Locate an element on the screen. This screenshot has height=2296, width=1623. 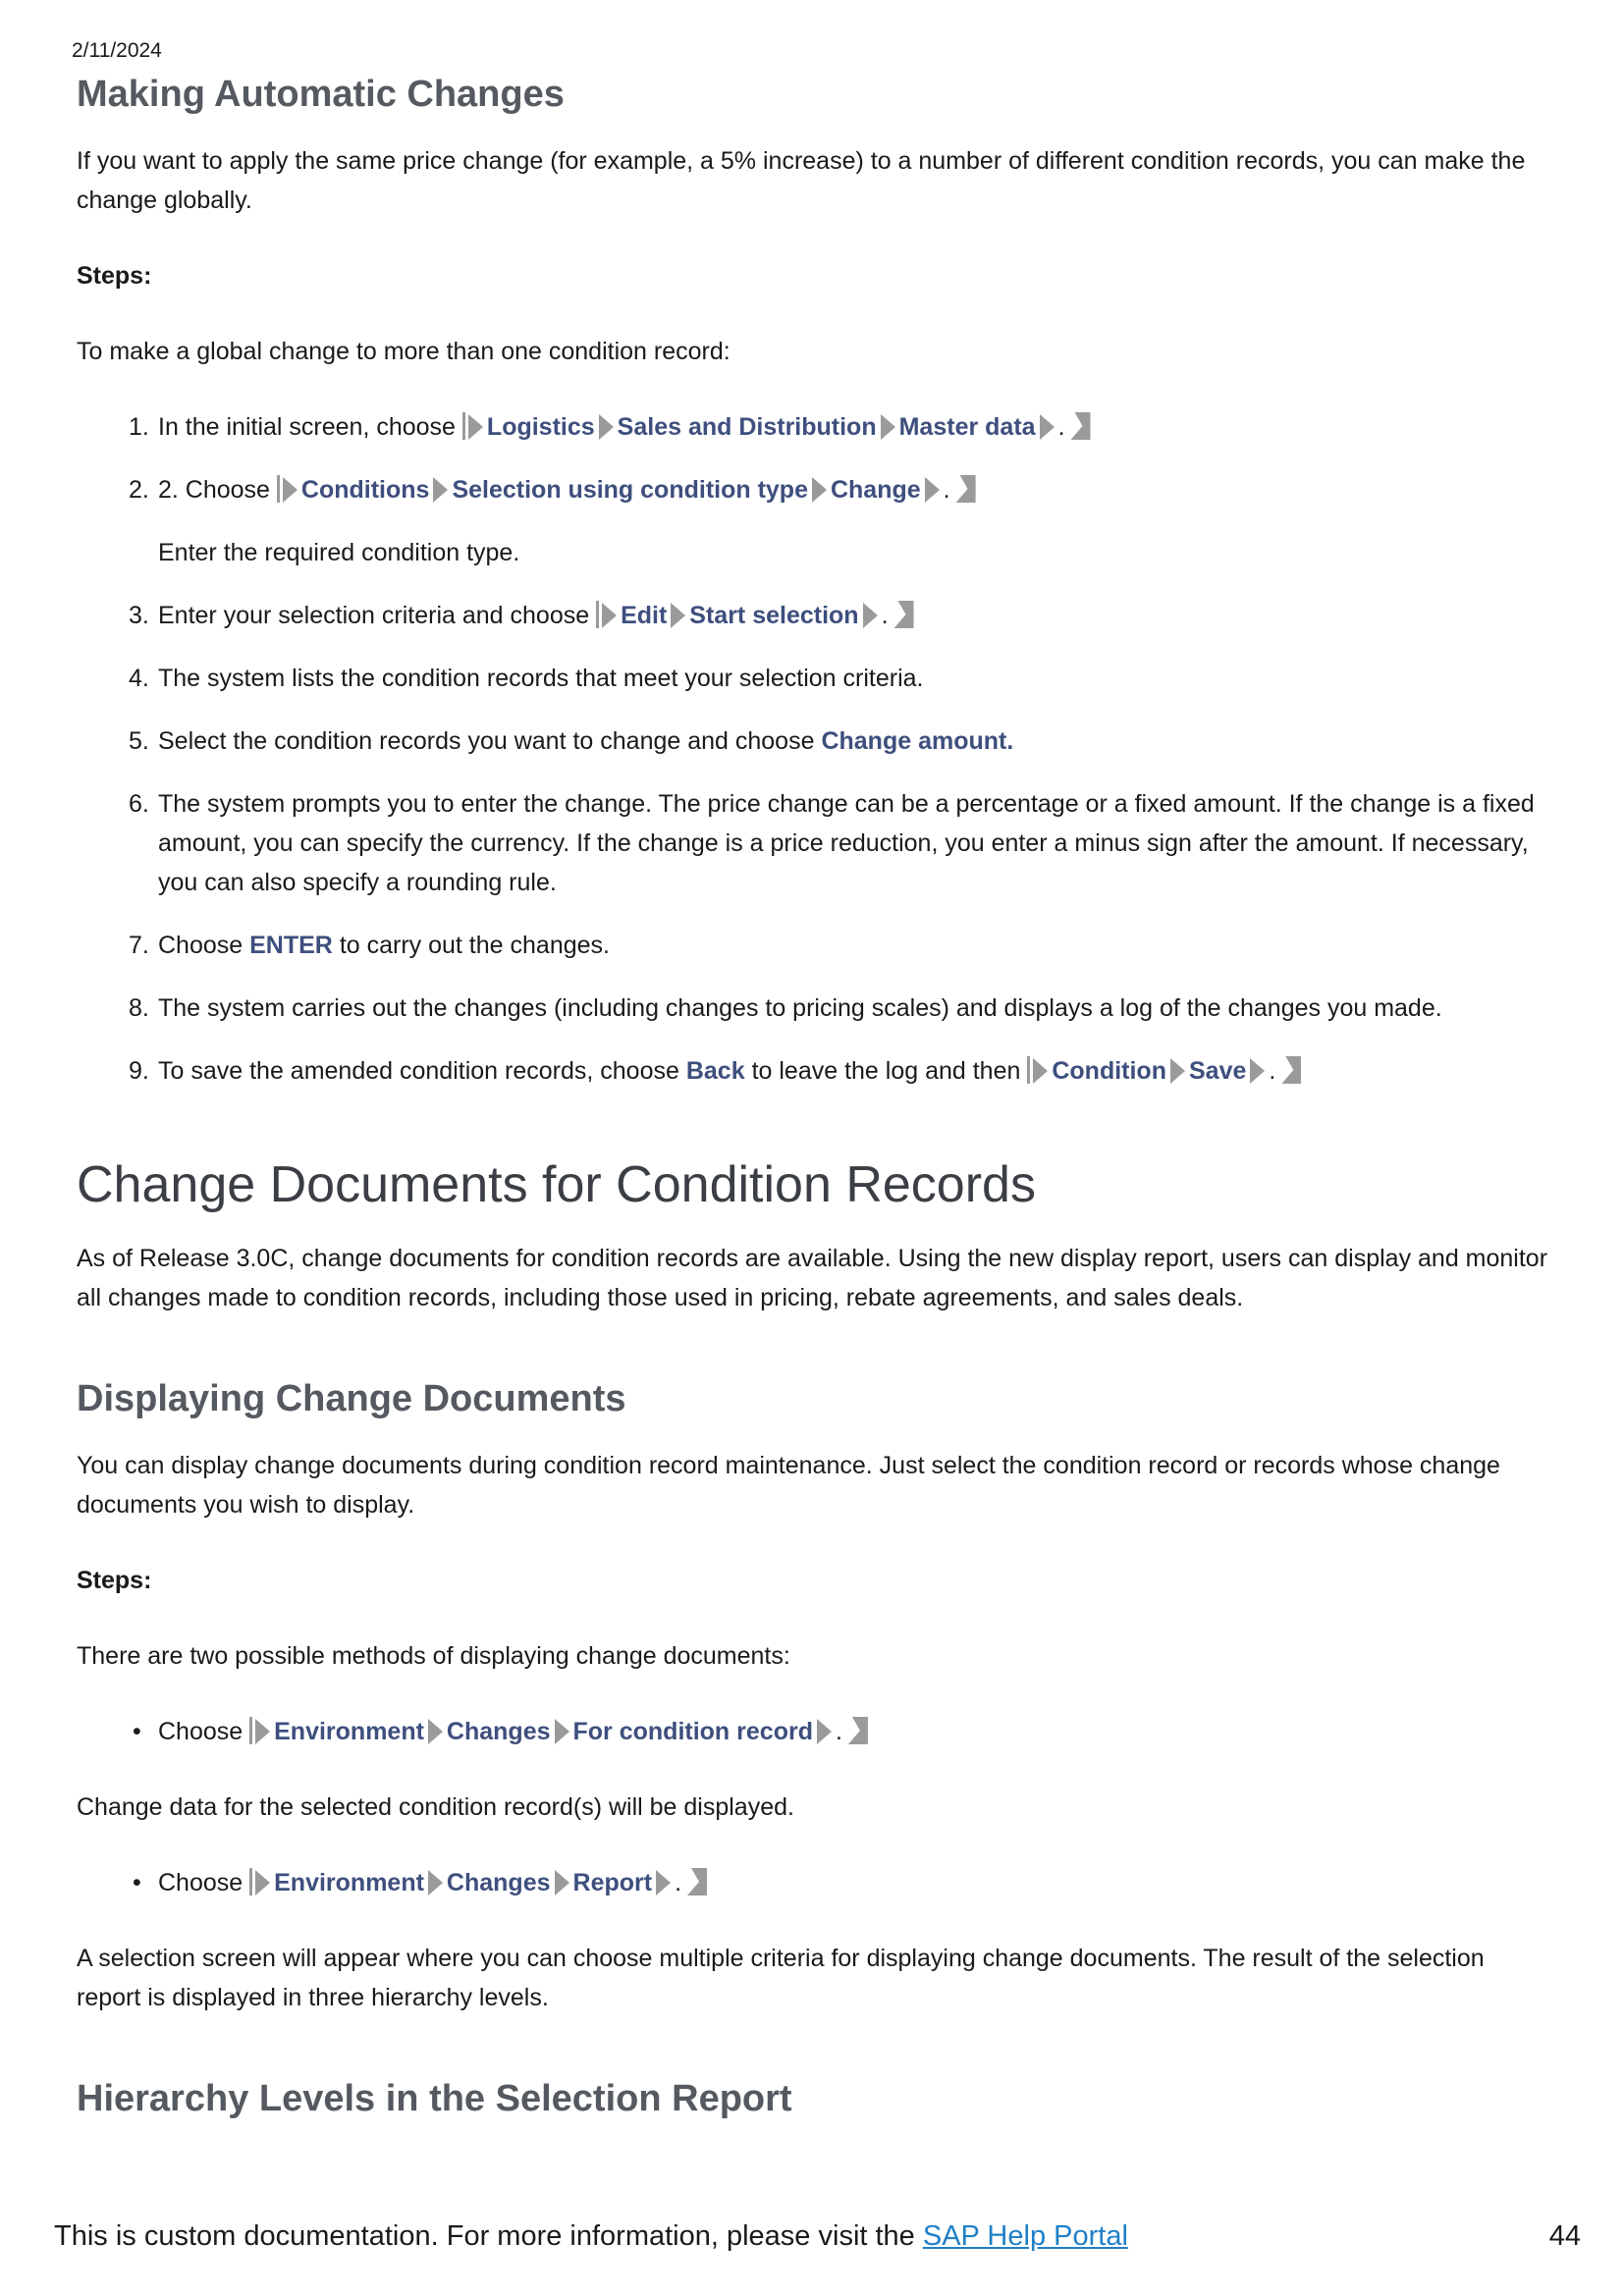
menu-link-edit: Edit is located at coordinates (644, 615).